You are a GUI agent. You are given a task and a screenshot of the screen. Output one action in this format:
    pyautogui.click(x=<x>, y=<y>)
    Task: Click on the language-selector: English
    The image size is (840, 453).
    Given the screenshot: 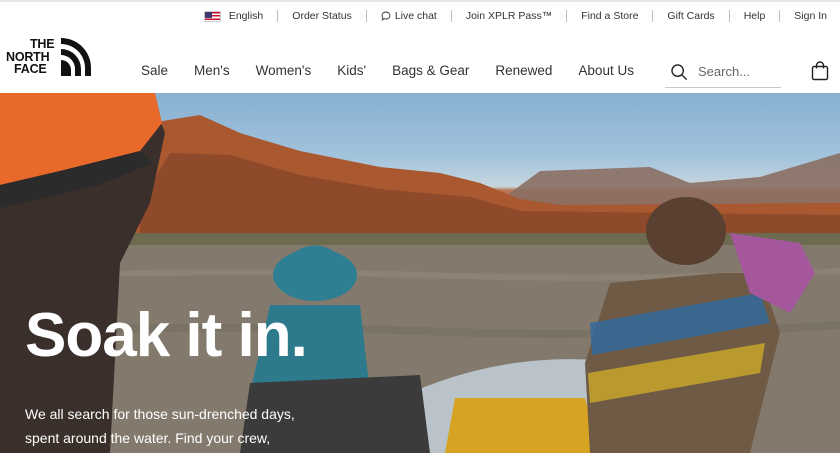 What is the action you would take?
    pyautogui.click(x=233, y=16)
    